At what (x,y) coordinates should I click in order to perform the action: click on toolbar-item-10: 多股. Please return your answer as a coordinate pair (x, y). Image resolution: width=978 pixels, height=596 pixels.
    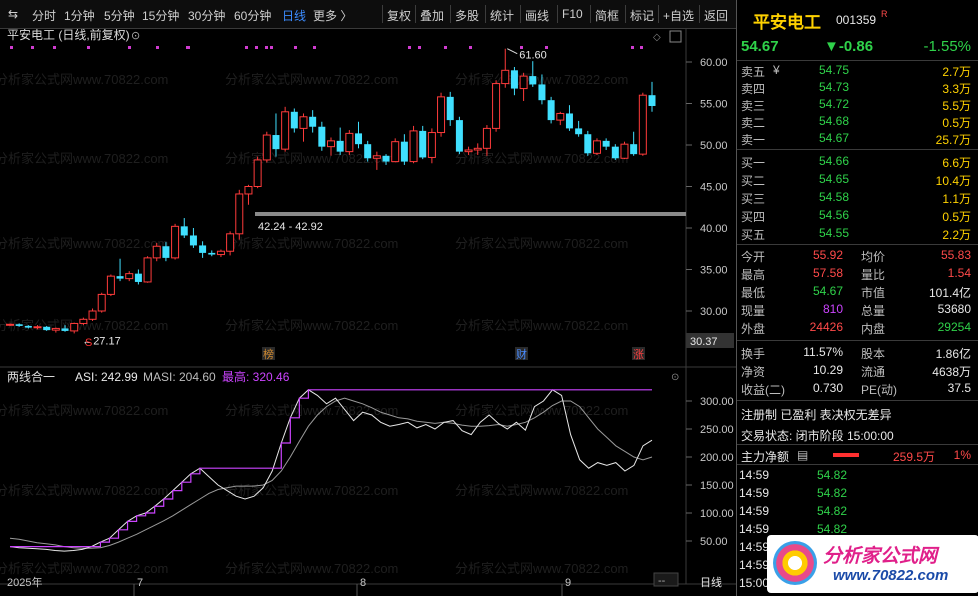
    Looking at the image, I should click on (467, 15).